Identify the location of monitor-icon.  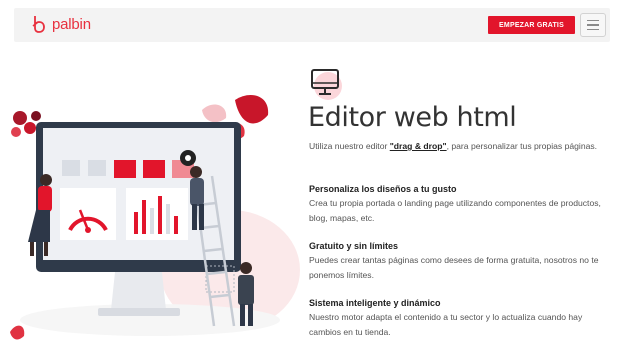
(326, 84).